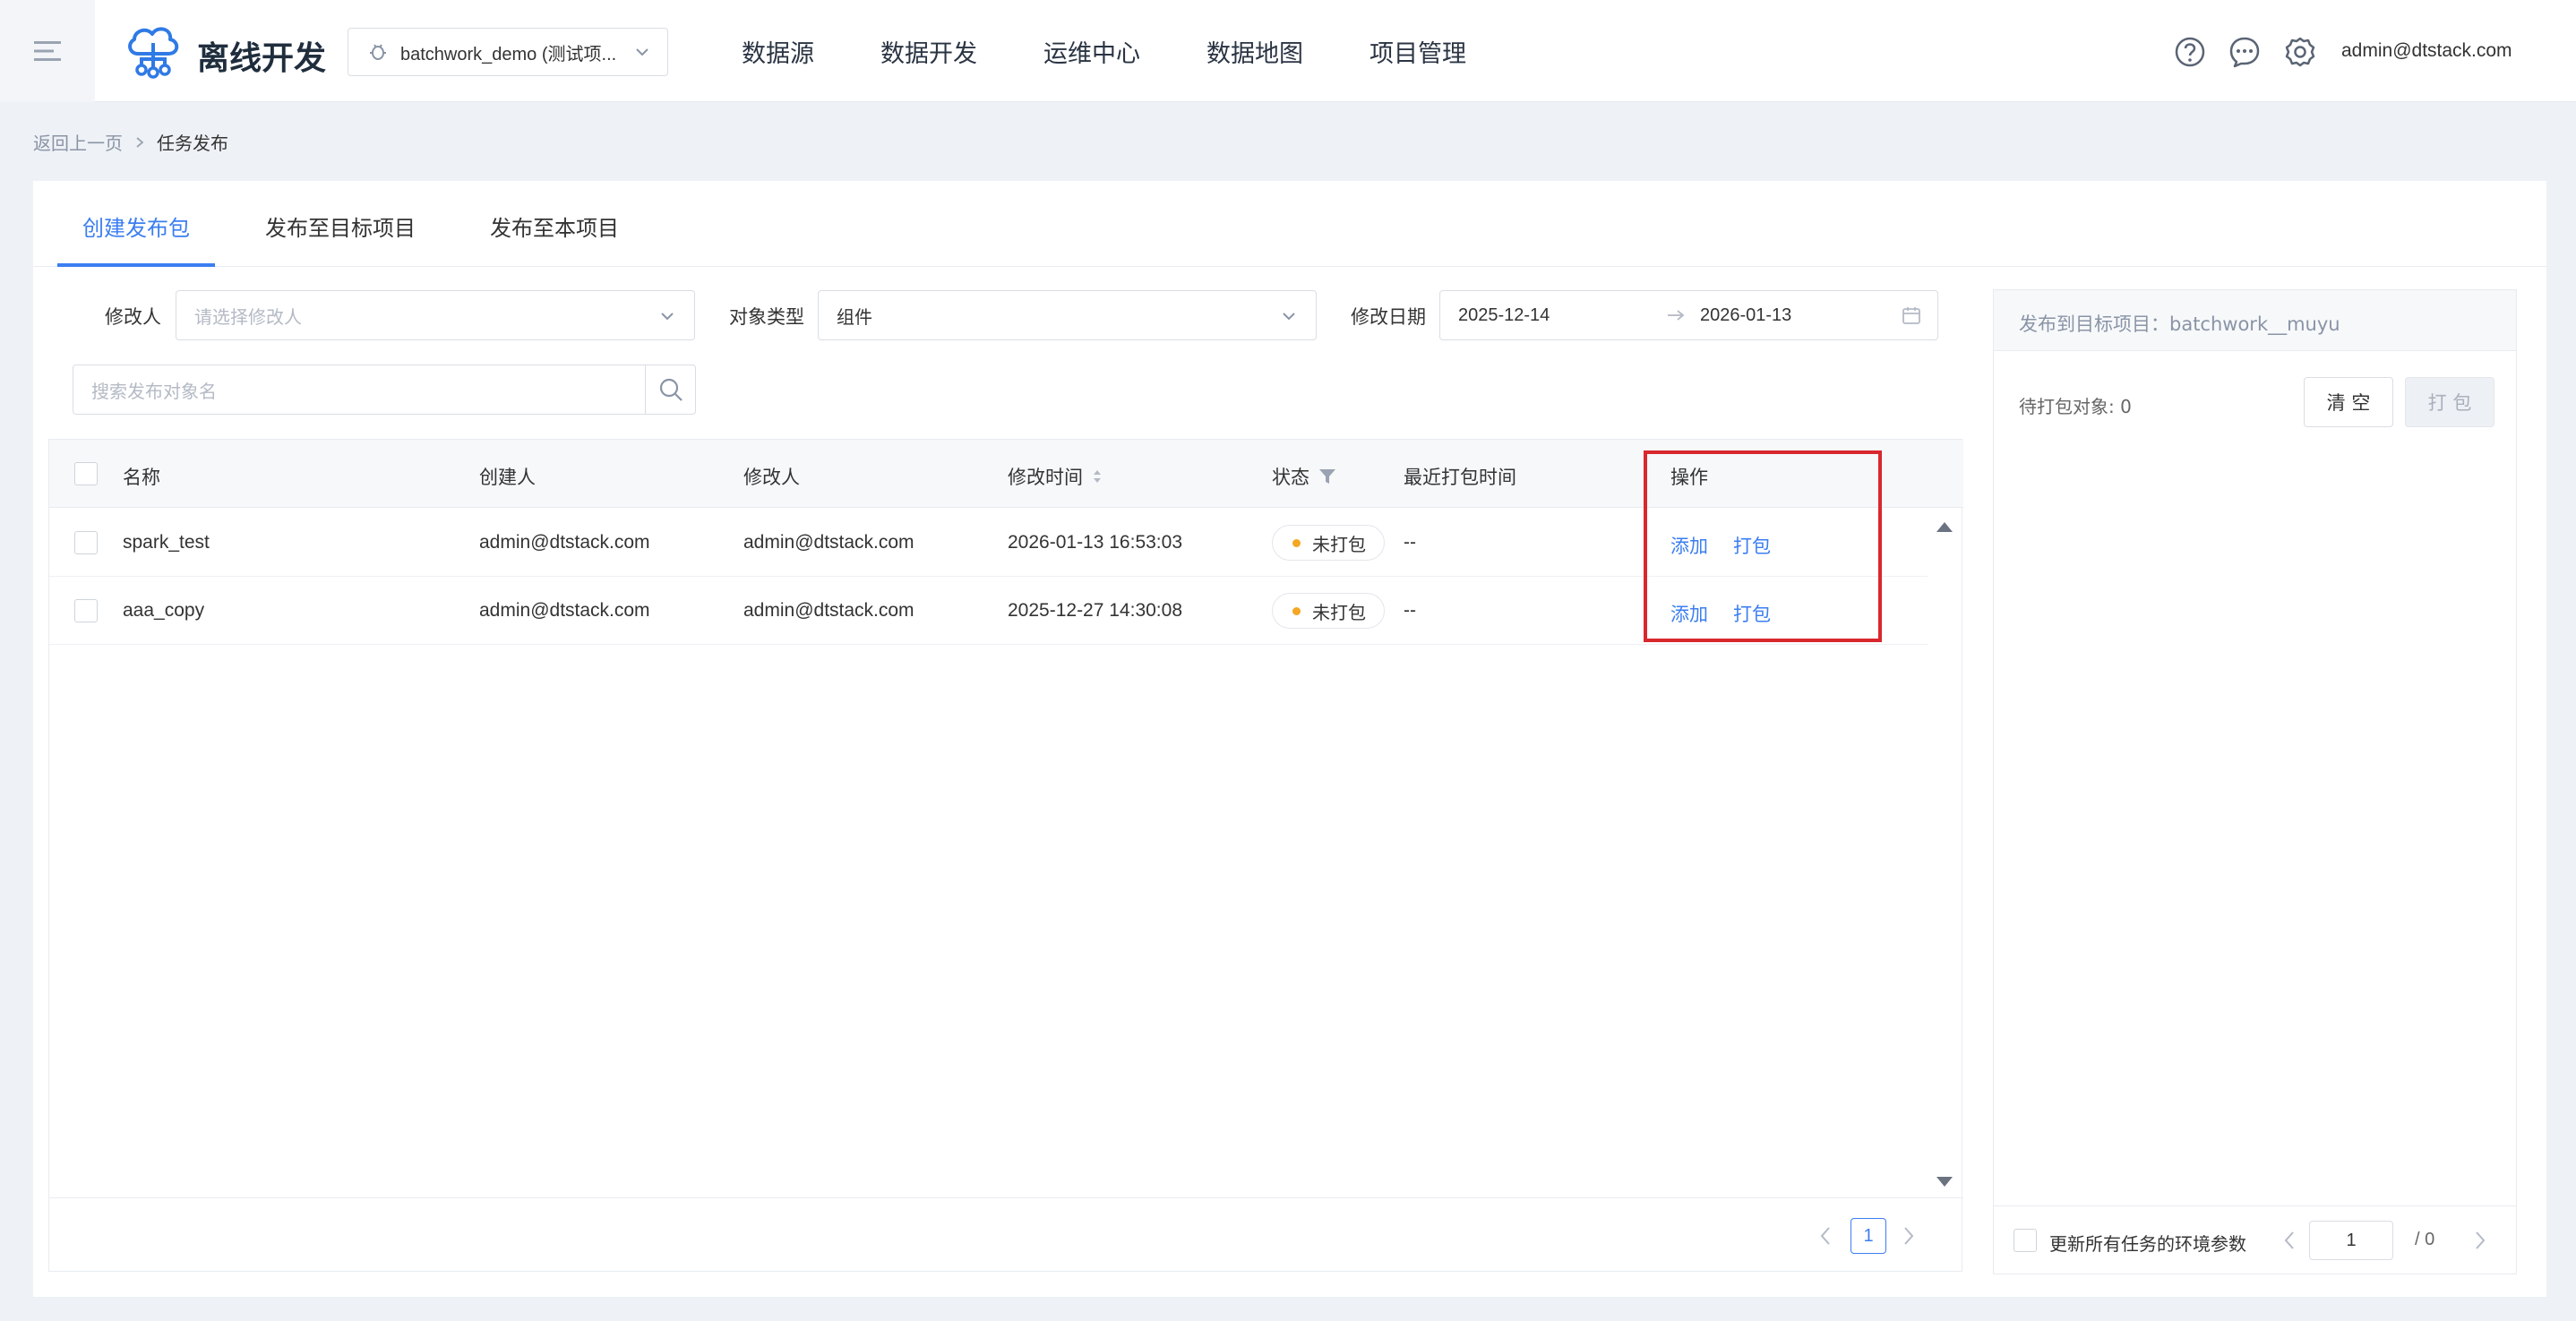 The height and width of the screenshot is (1321, 2576). What do you see at coordinates (378, 52) in the screenshot?
I see `bug-icon` at bounding box center [378, 52].